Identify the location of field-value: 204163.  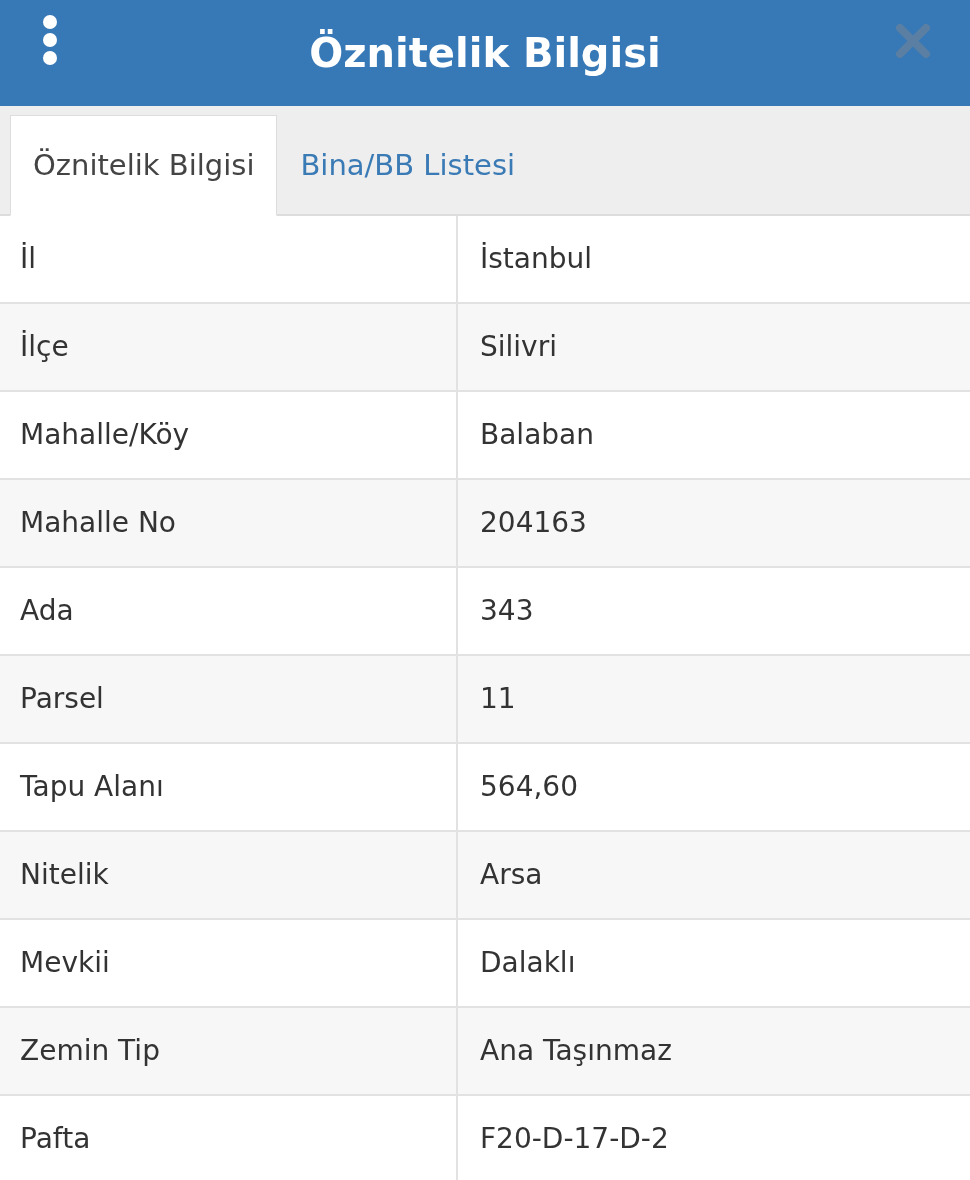
(533, 523).